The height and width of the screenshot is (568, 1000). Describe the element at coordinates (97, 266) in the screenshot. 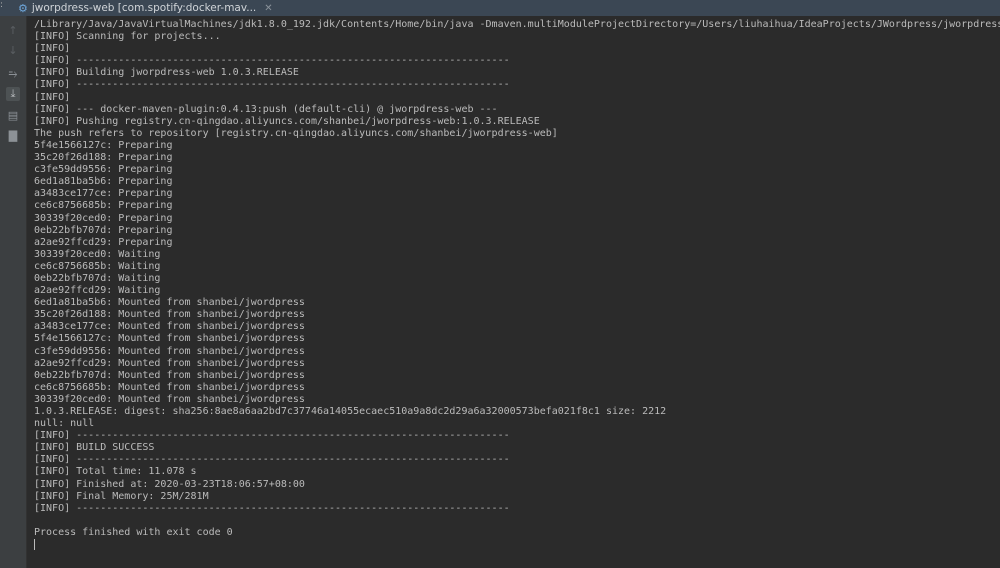

I see `console-line: ce6c8756685b: Waiting` at that location.